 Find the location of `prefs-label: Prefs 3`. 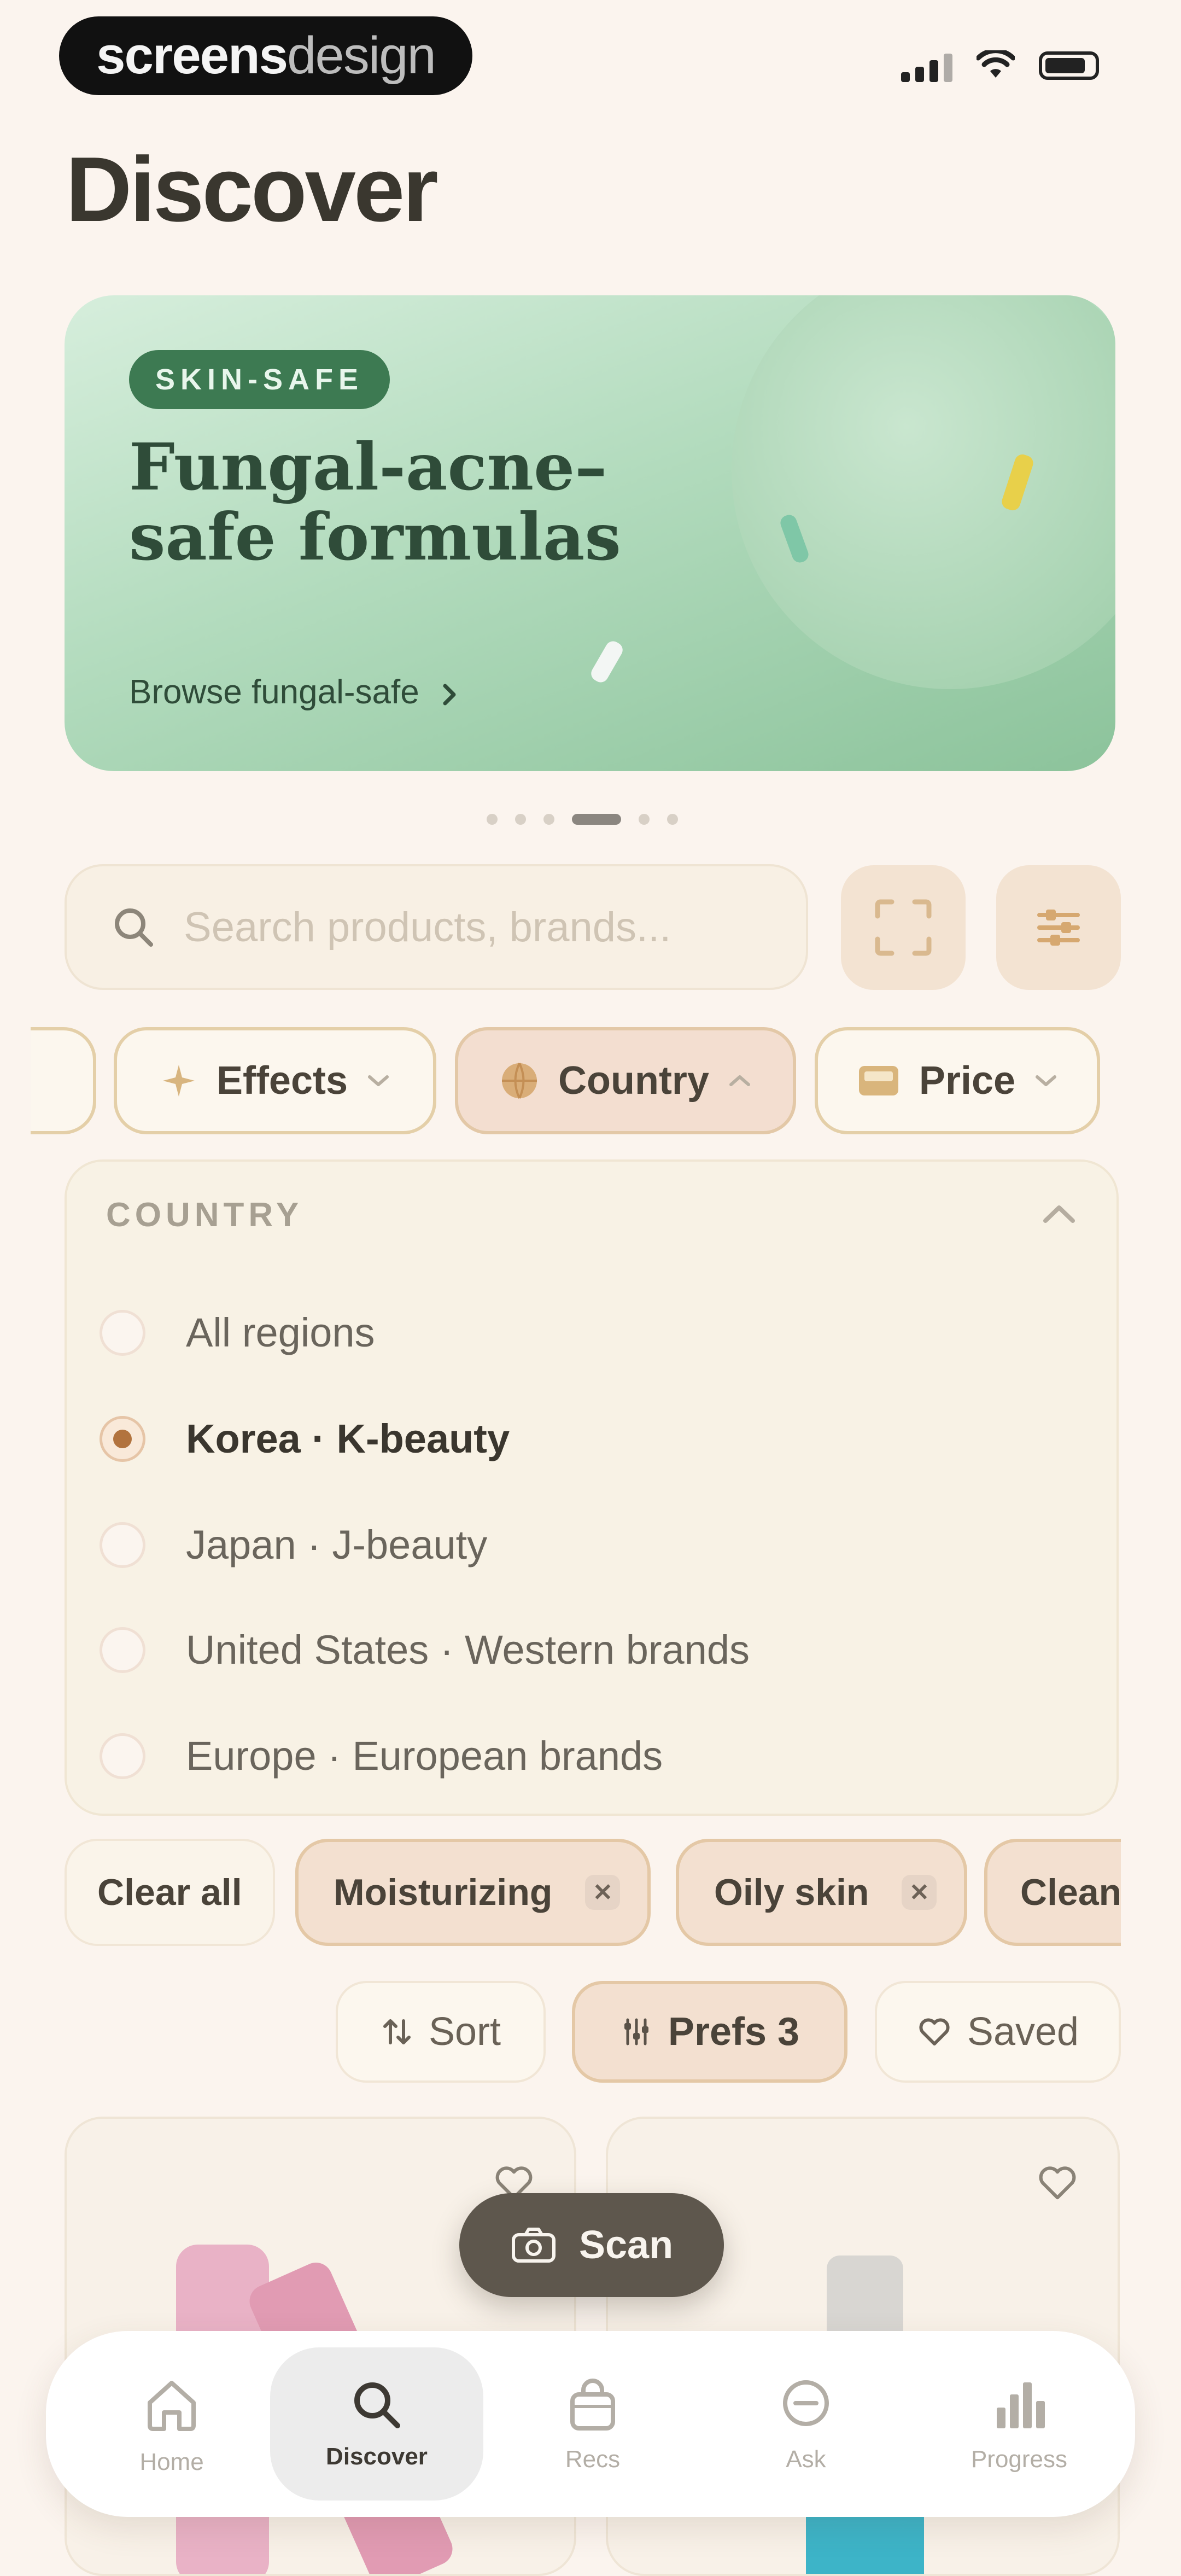

prefs-label: Prefs 3 is located at coordinates (734, 2032).